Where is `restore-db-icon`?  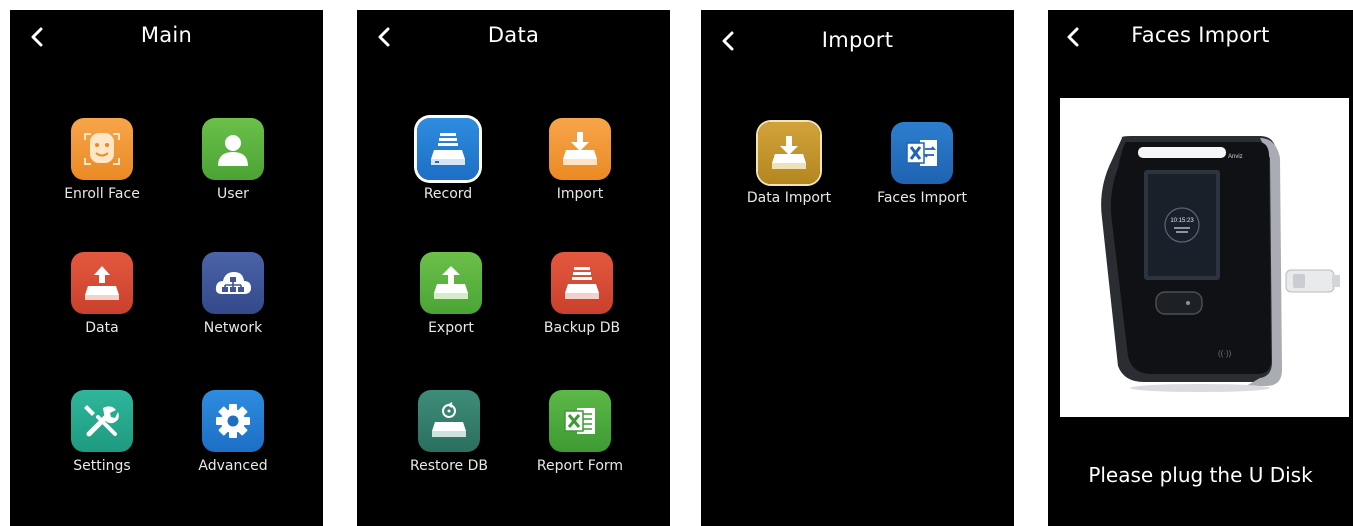 restore-db-icon is located at coordinates (449, 421).